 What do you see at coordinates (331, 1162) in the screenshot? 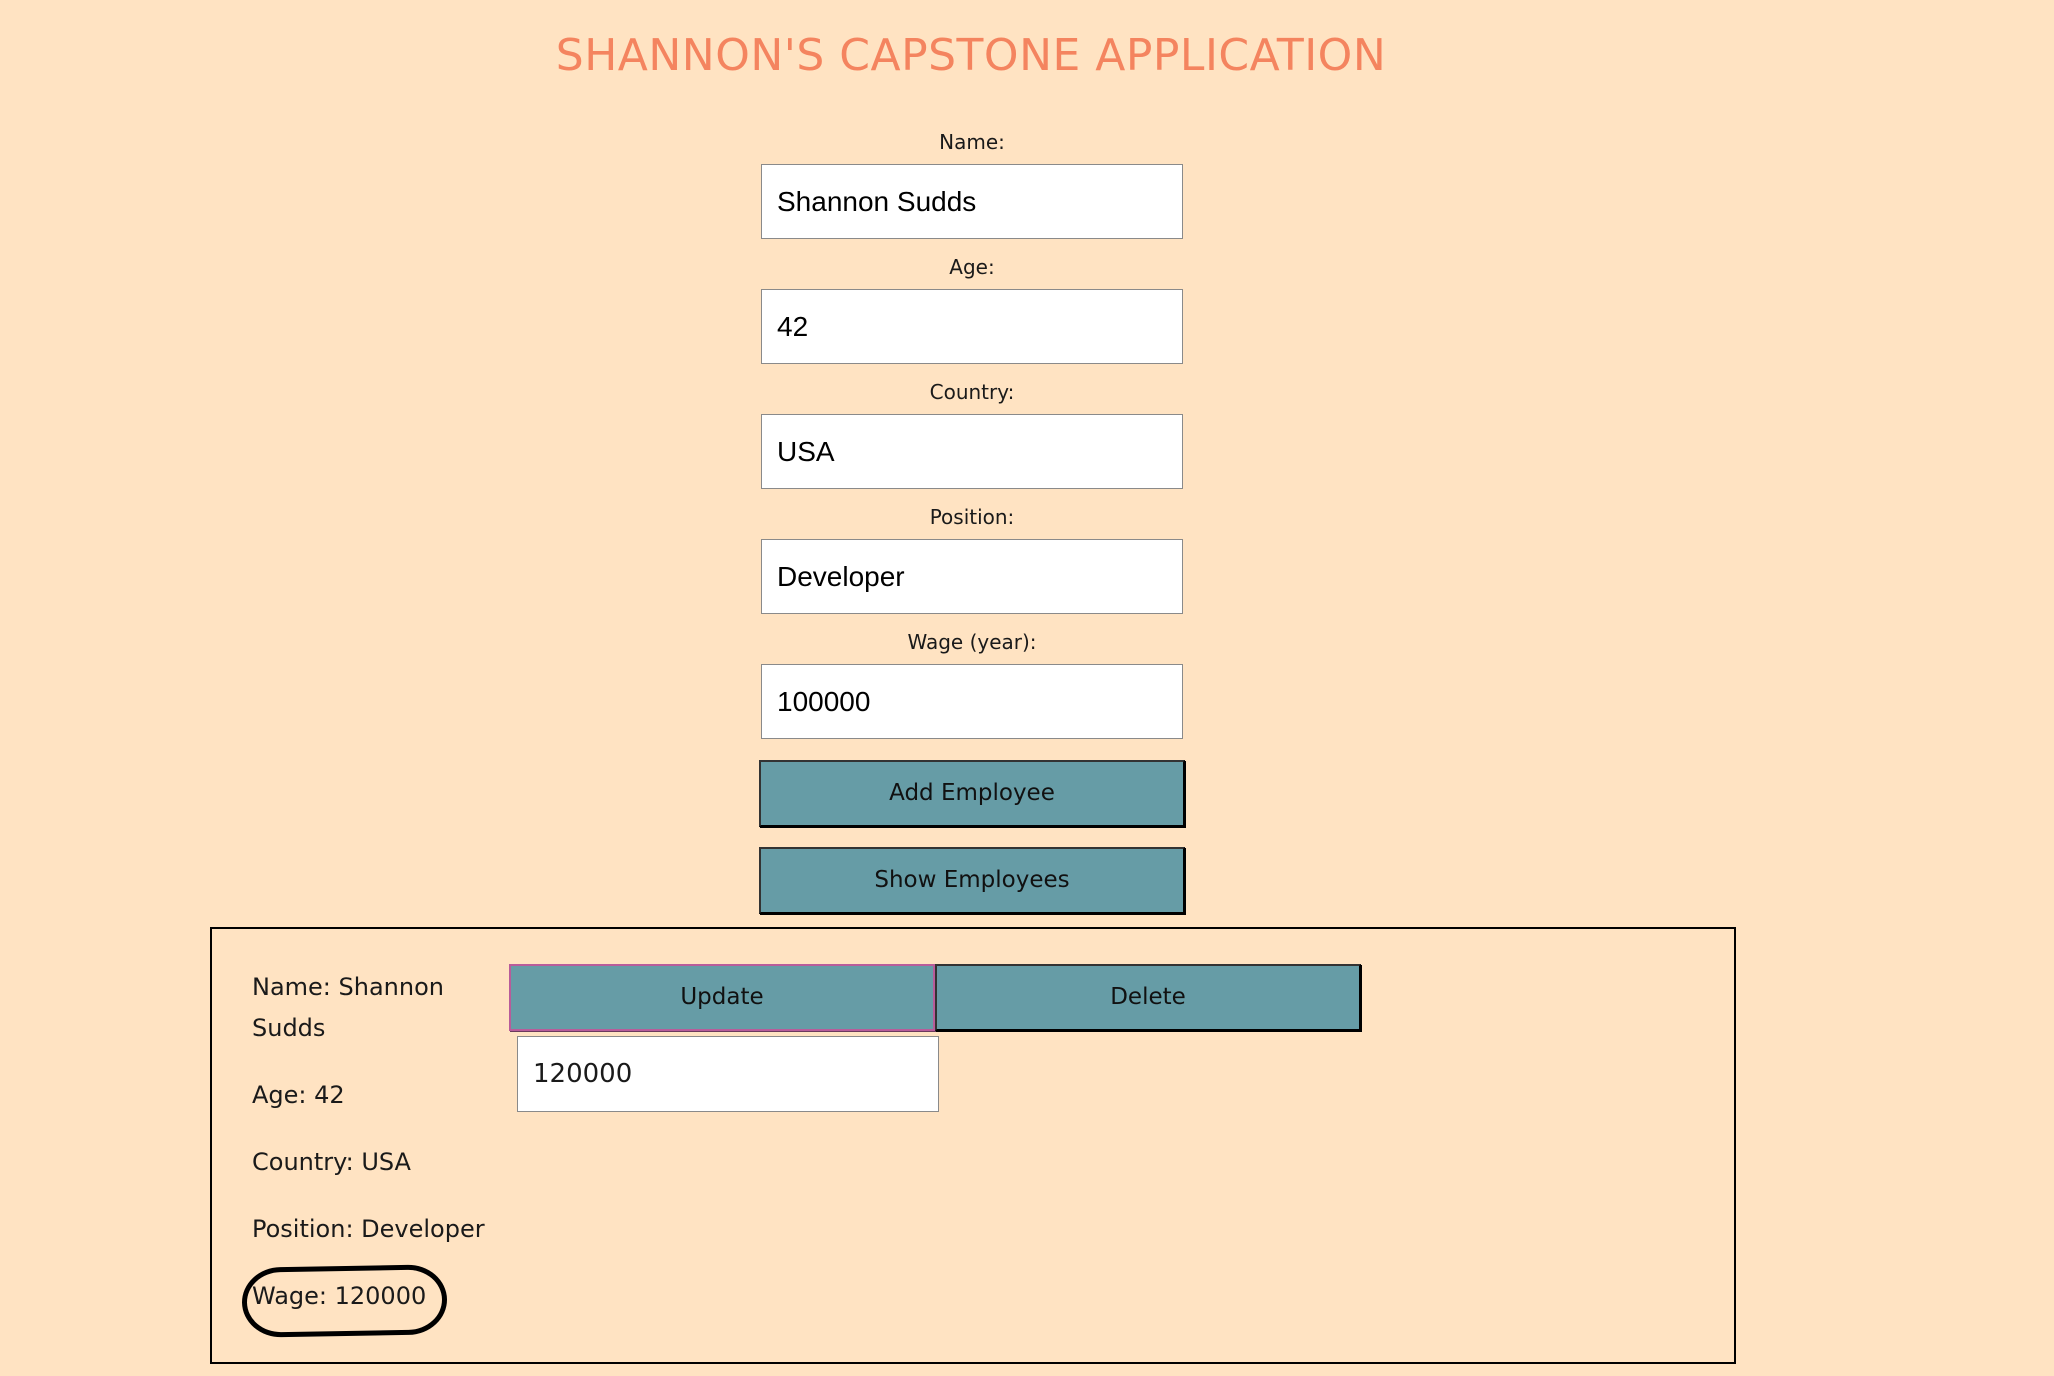
I see `employee-country: Country: USA` at bounding box center [331, 1162].